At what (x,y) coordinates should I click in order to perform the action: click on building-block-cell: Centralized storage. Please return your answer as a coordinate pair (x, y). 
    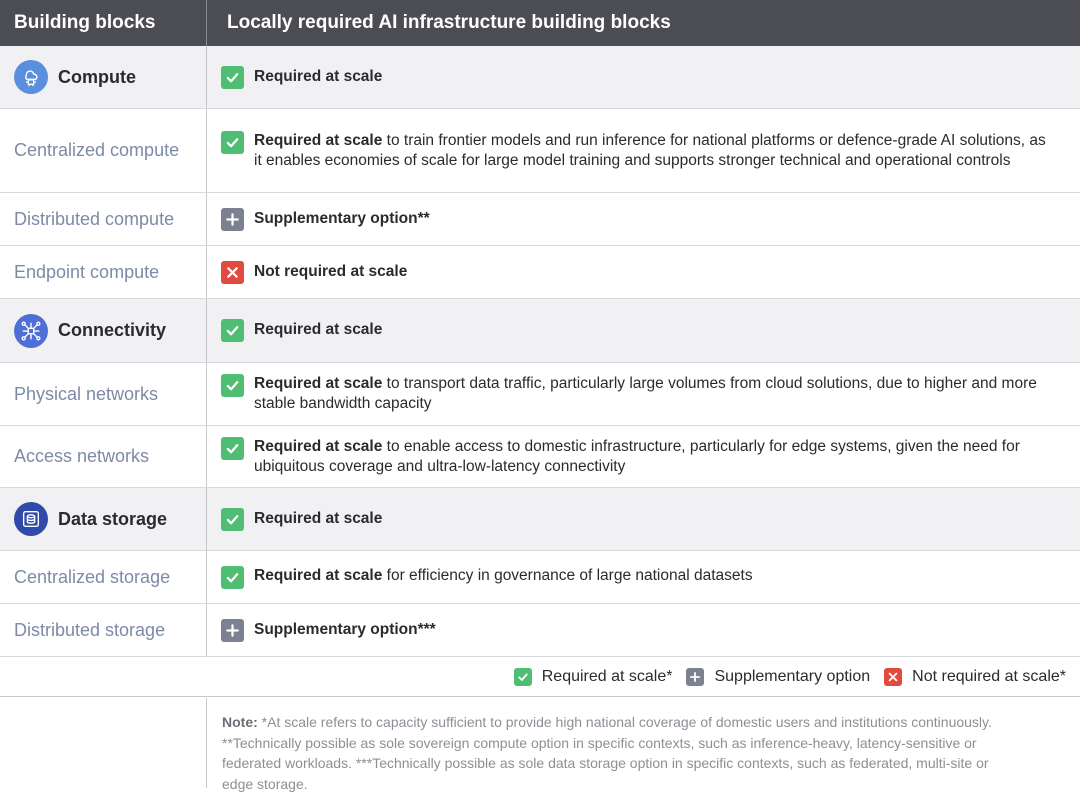
    Looking at the image, I should click on (103, 577).